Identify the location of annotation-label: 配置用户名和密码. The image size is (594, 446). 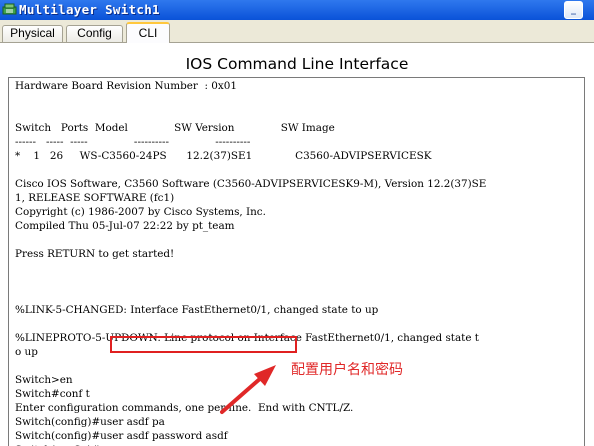
(347, 370).